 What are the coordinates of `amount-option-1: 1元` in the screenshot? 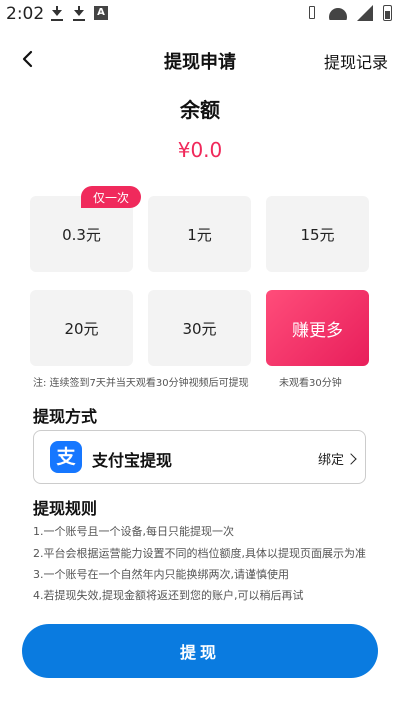 It's located at (199, 234).